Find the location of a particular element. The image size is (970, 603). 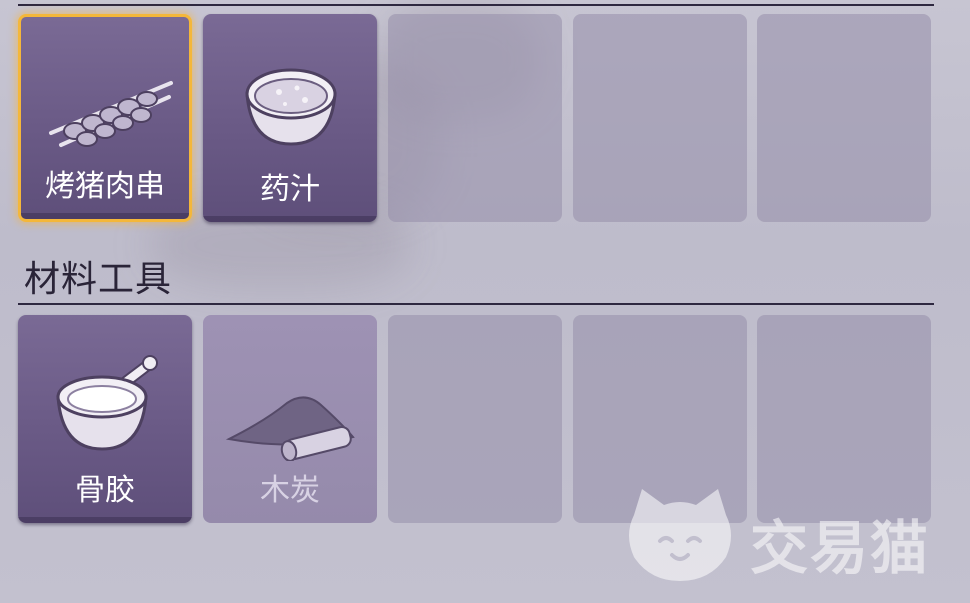

charcoal-icon is located at coordinates (290, 428).